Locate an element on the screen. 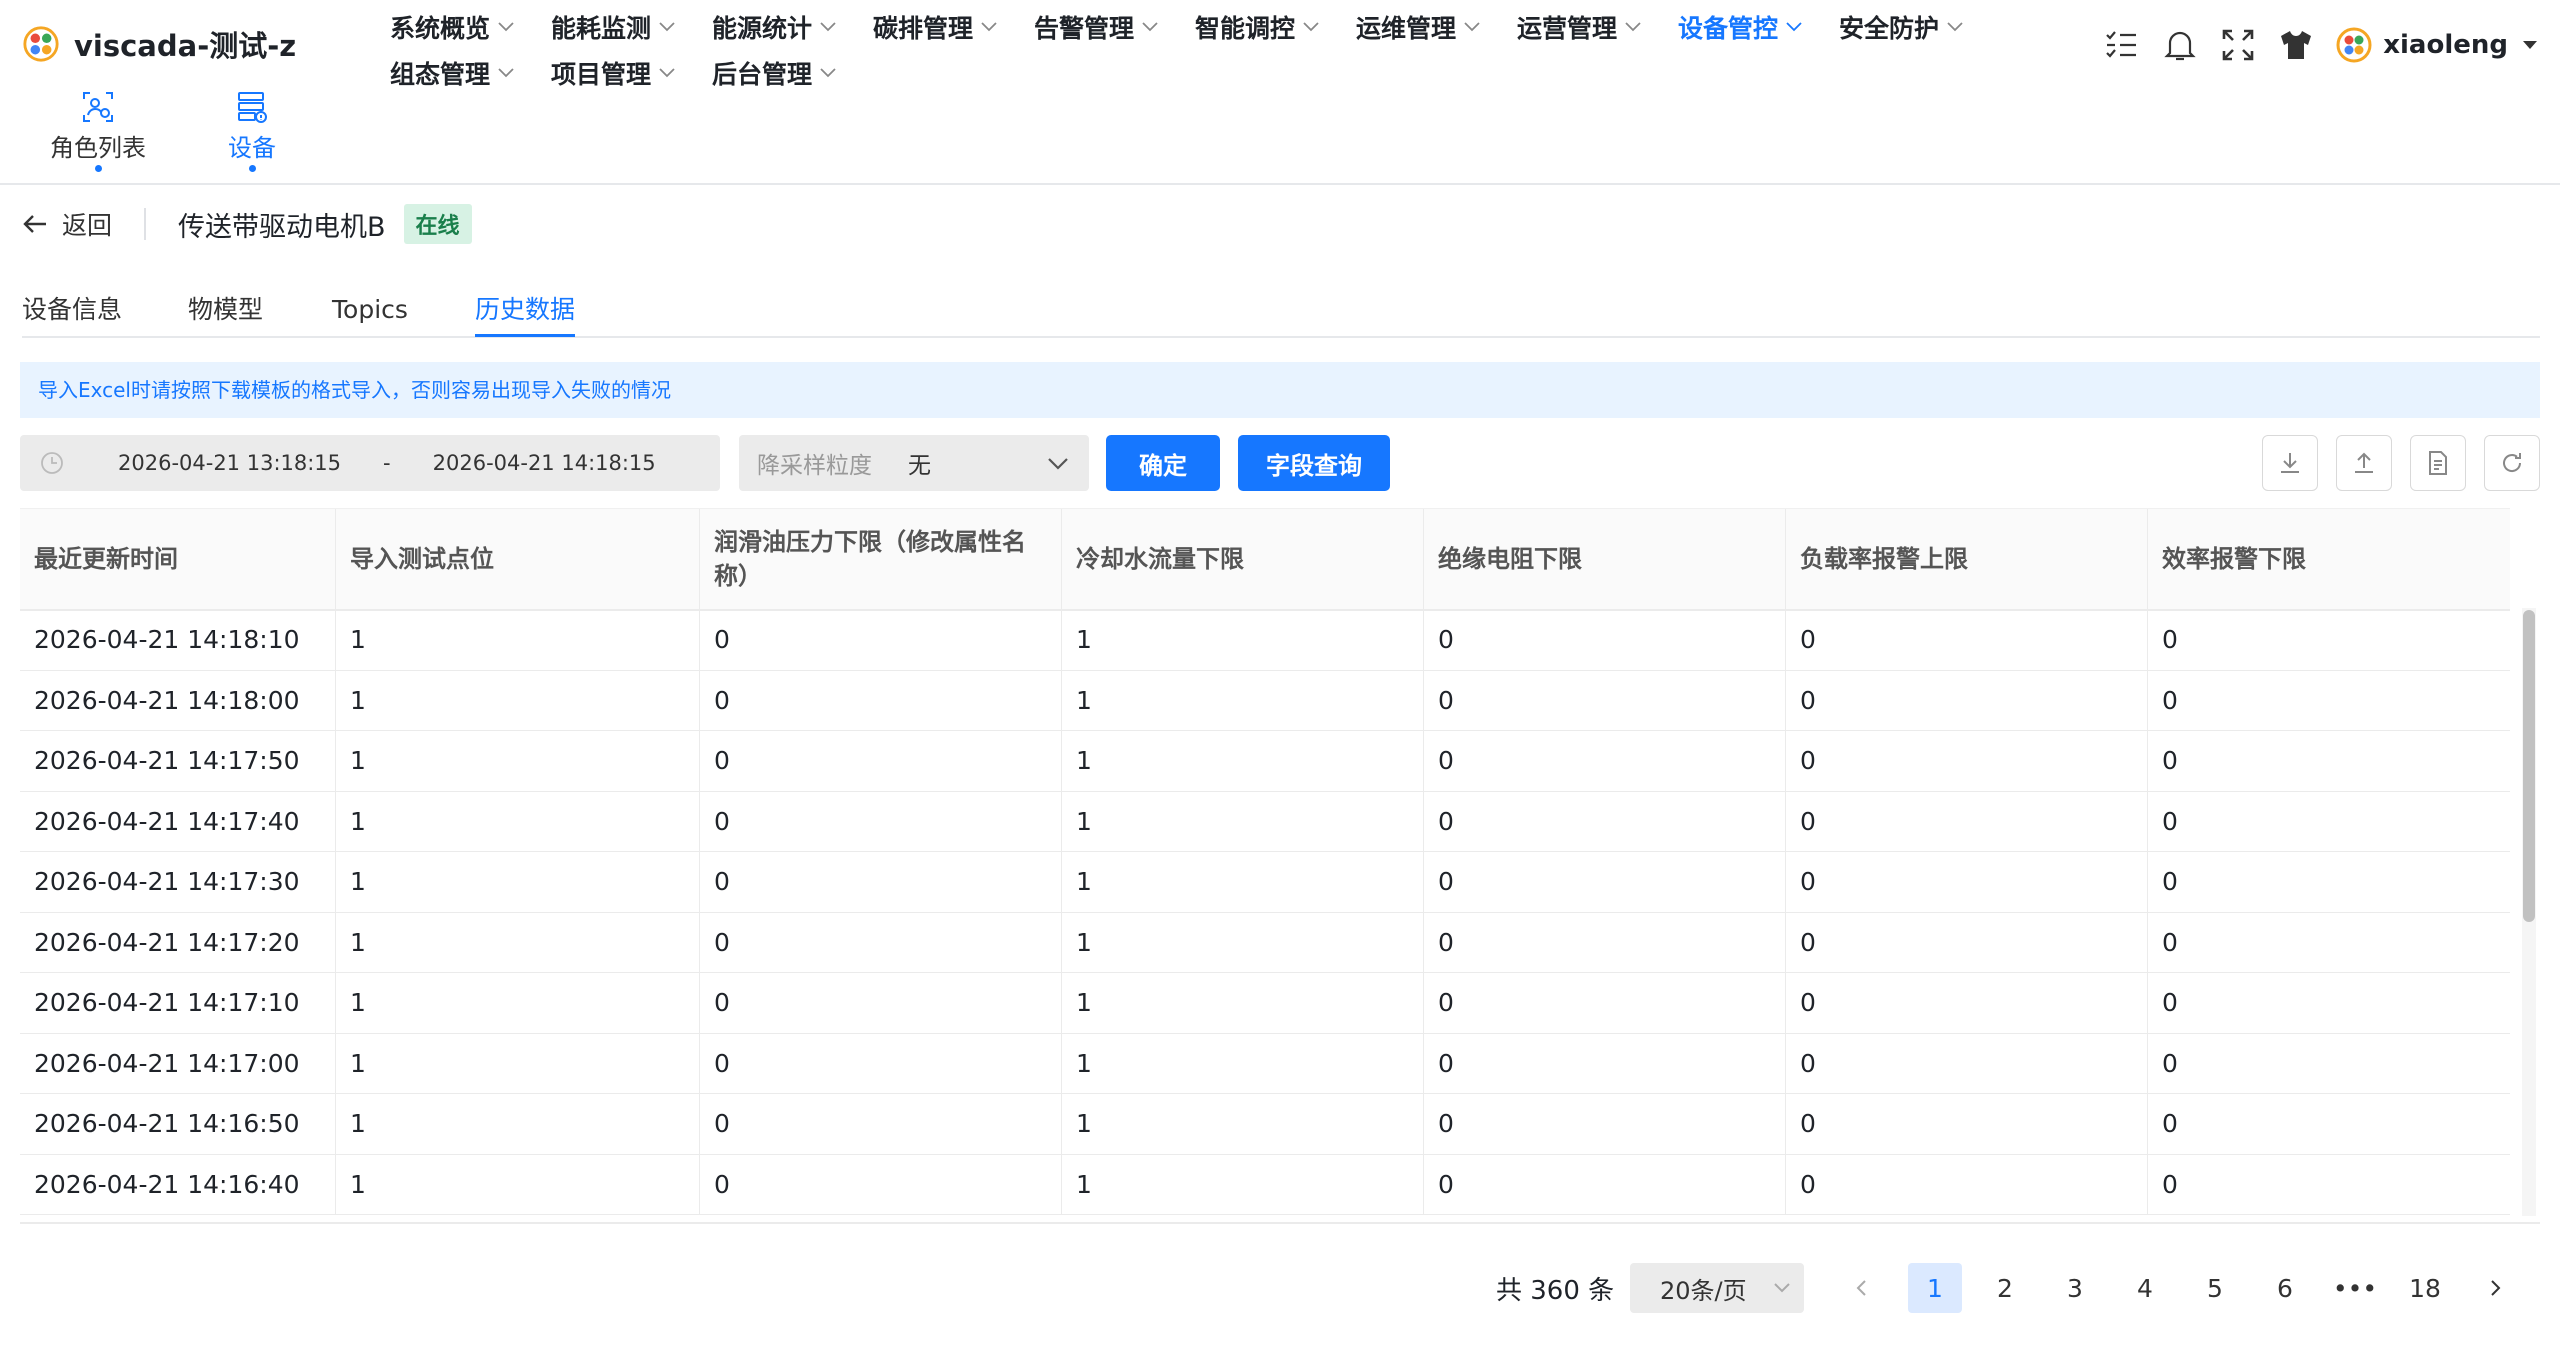 The width and height of the screenshot is (2560, 1366). nav-item-row1-6: 运维管理 is located at coordinates (1436, 27).